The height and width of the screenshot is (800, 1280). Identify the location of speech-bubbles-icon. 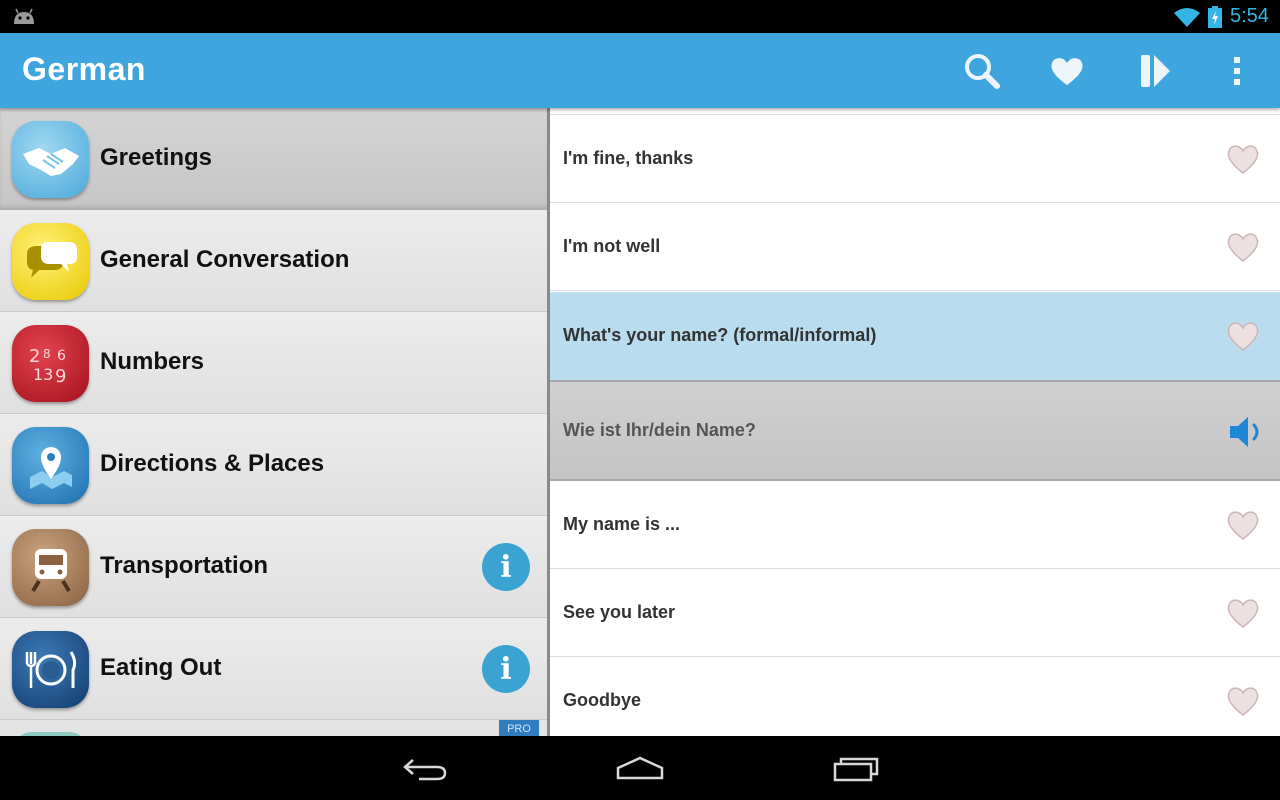
(50, 261).